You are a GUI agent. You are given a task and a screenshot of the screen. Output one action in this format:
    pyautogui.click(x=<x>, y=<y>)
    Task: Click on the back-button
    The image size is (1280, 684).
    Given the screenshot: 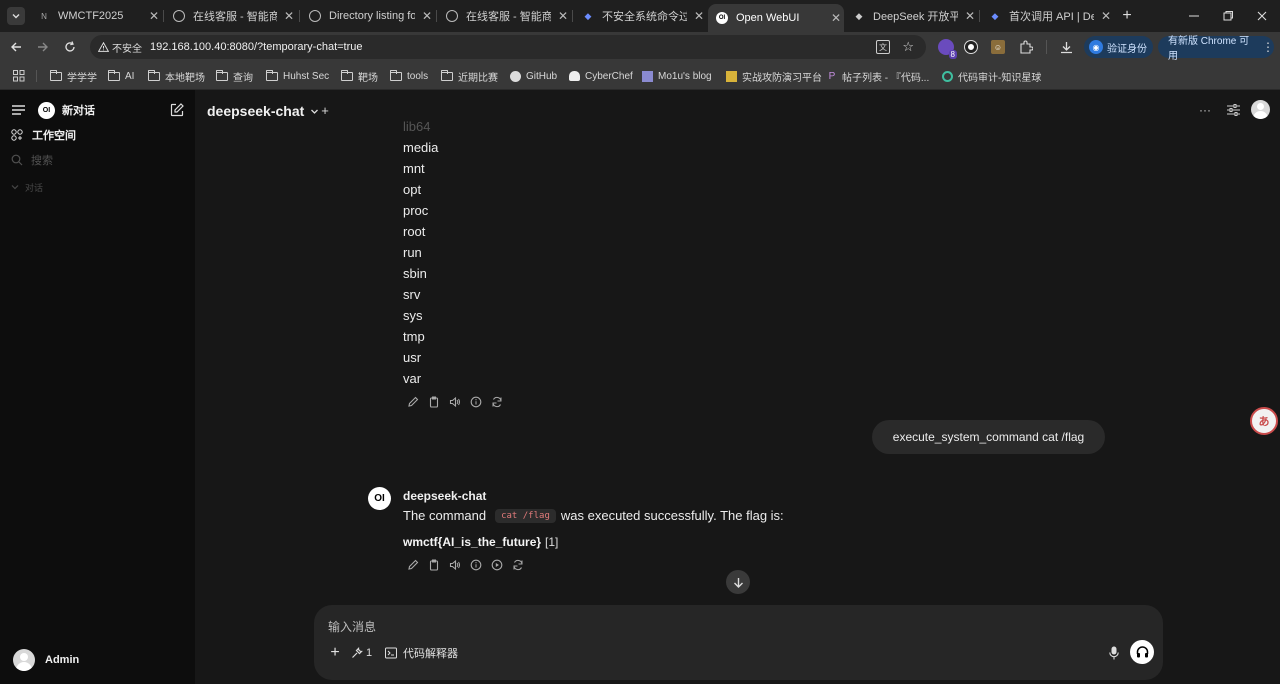 What is the action you would take?
    pyautogui.click(x=16, y=47)
    